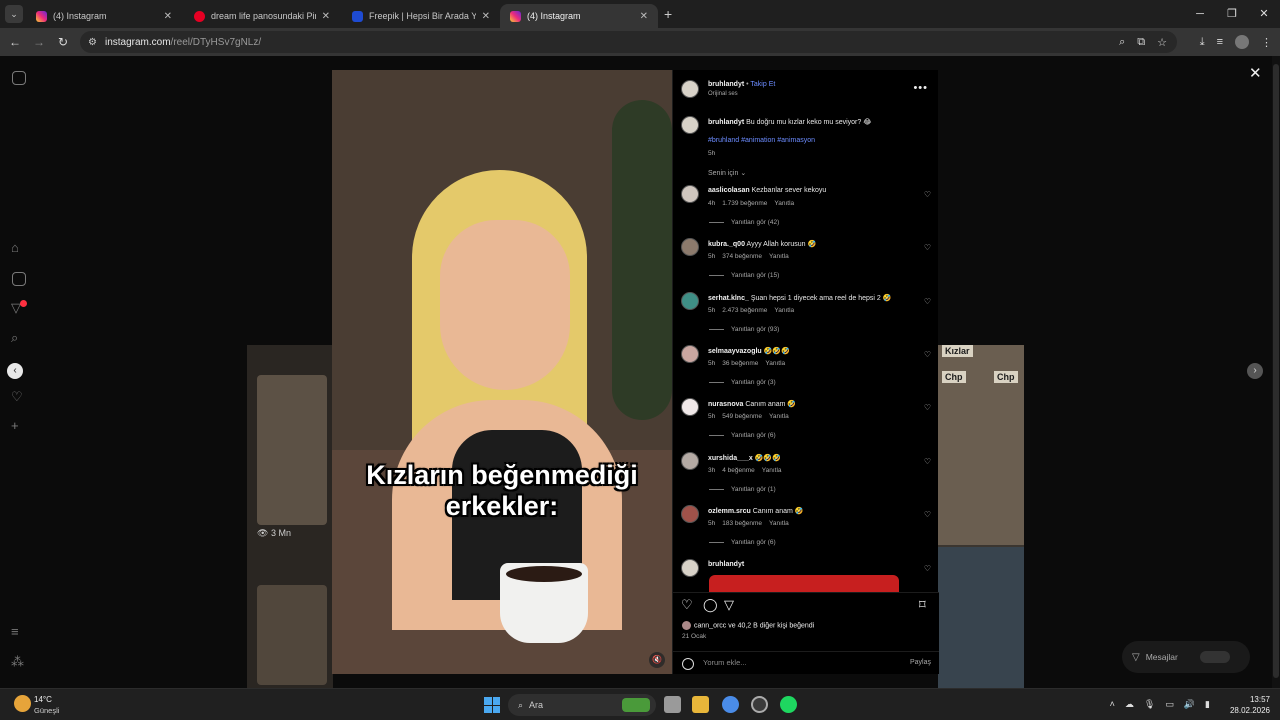 Image resolution: width=1280 pixels, height=720 pixels. I want to click on next-arrow-icon: ›, so click(1255, 371).